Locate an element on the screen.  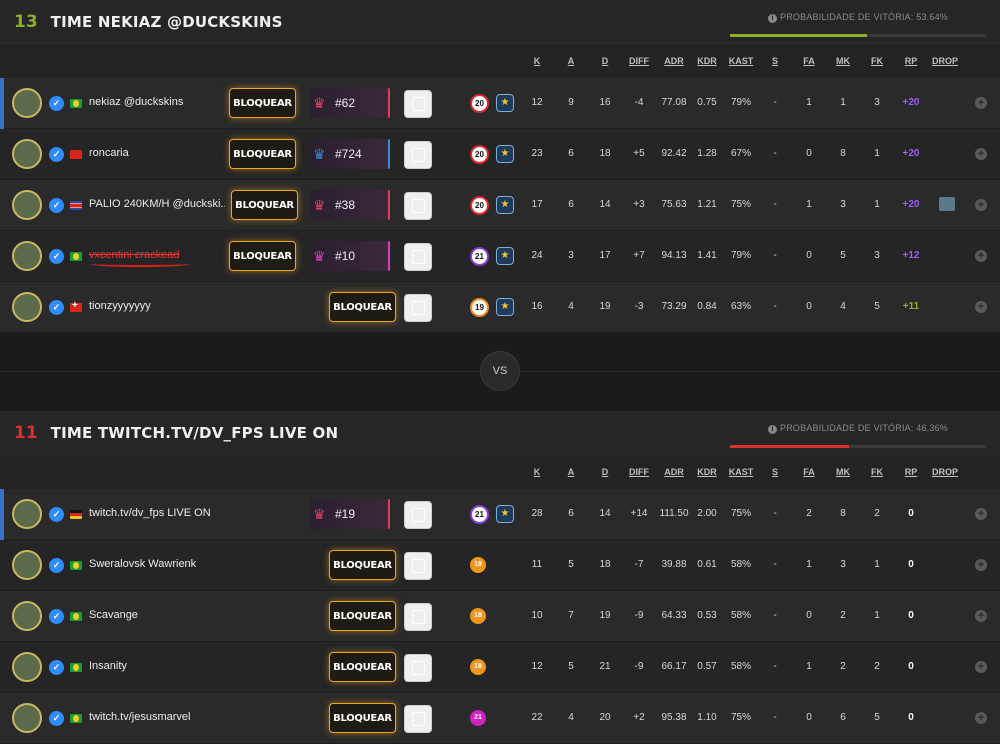
stat-rp: +12 is located at coordinates (911, 255).